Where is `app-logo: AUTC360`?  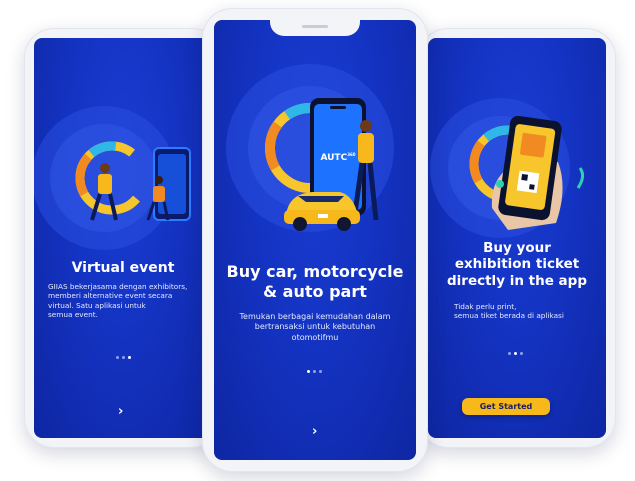
app-logo: AUTC360 is located at coordinates (338, 157).